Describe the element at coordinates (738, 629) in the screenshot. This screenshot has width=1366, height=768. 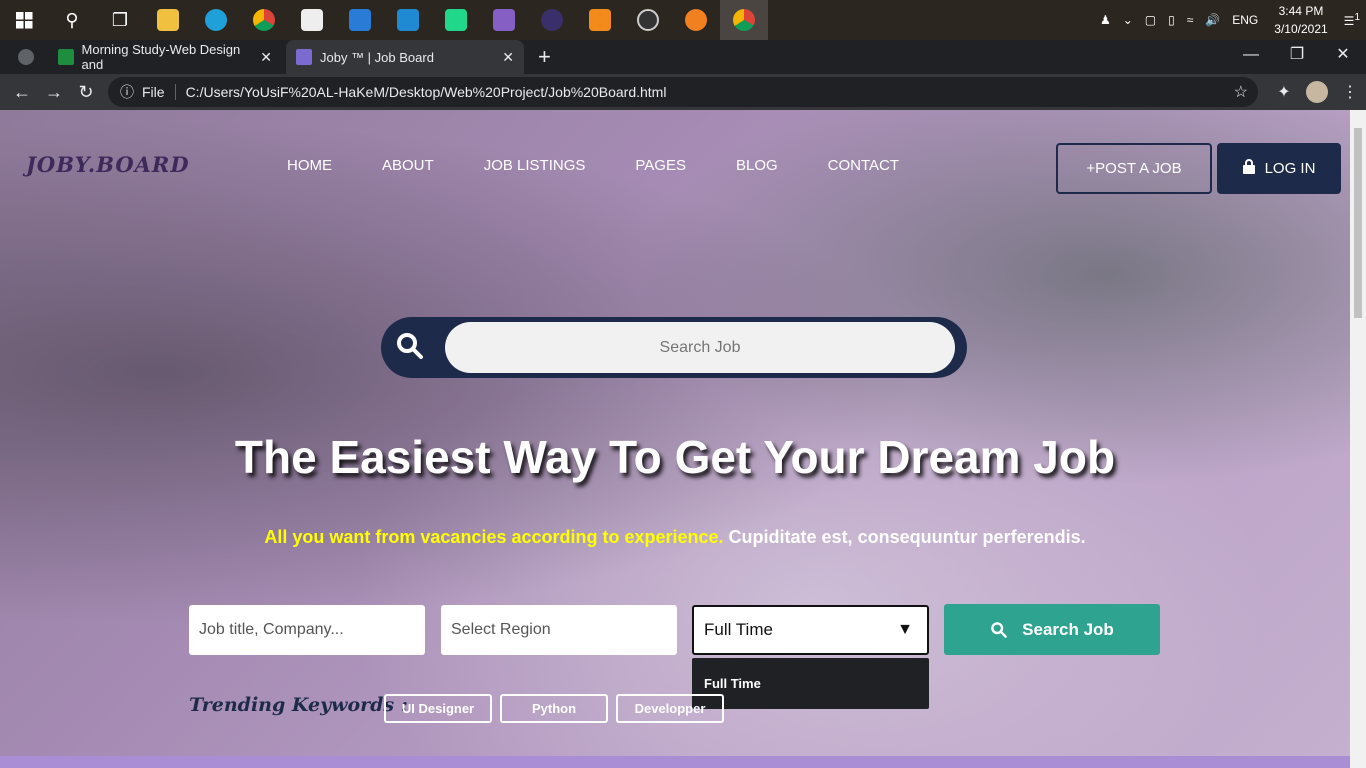
I see `job-type-value: Full Time` at that location.